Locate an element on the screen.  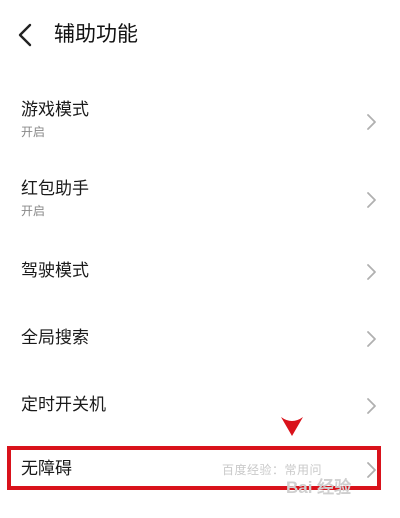
item-label: 定时开关机 is located at coordinates (63, 405).